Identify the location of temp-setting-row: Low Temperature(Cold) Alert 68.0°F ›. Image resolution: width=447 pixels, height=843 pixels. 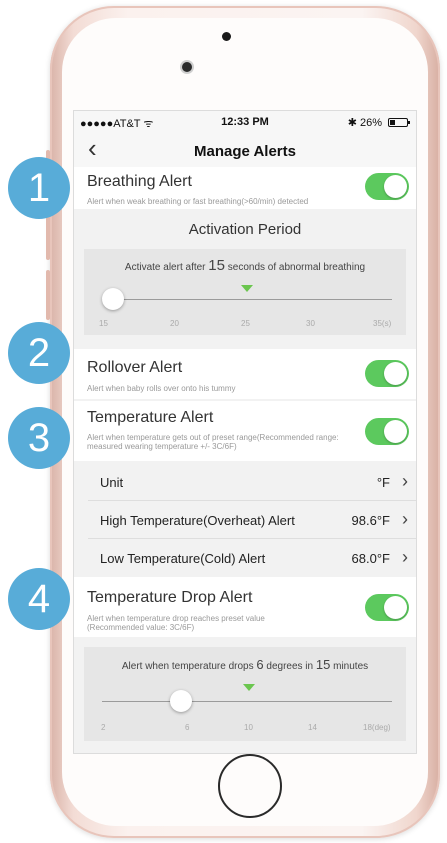
(245, 557).